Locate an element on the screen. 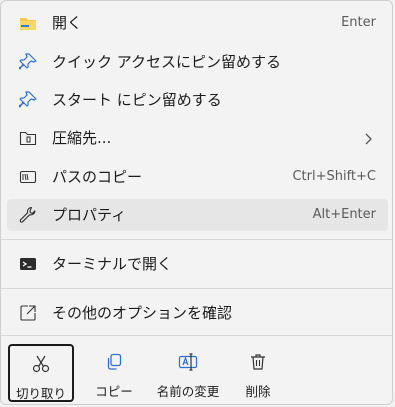 This screenshot has height=407, width=395. chevron-right-icon is located at coordinates (368, 138).